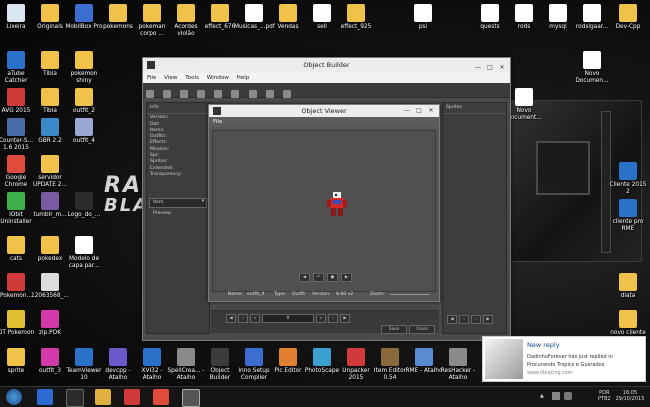 The height and width of the screenshot is (407, 650). Describe the element at coordinates (604, 396) in the screenshot. I see `language-indicator: POR PTB2` at that location.